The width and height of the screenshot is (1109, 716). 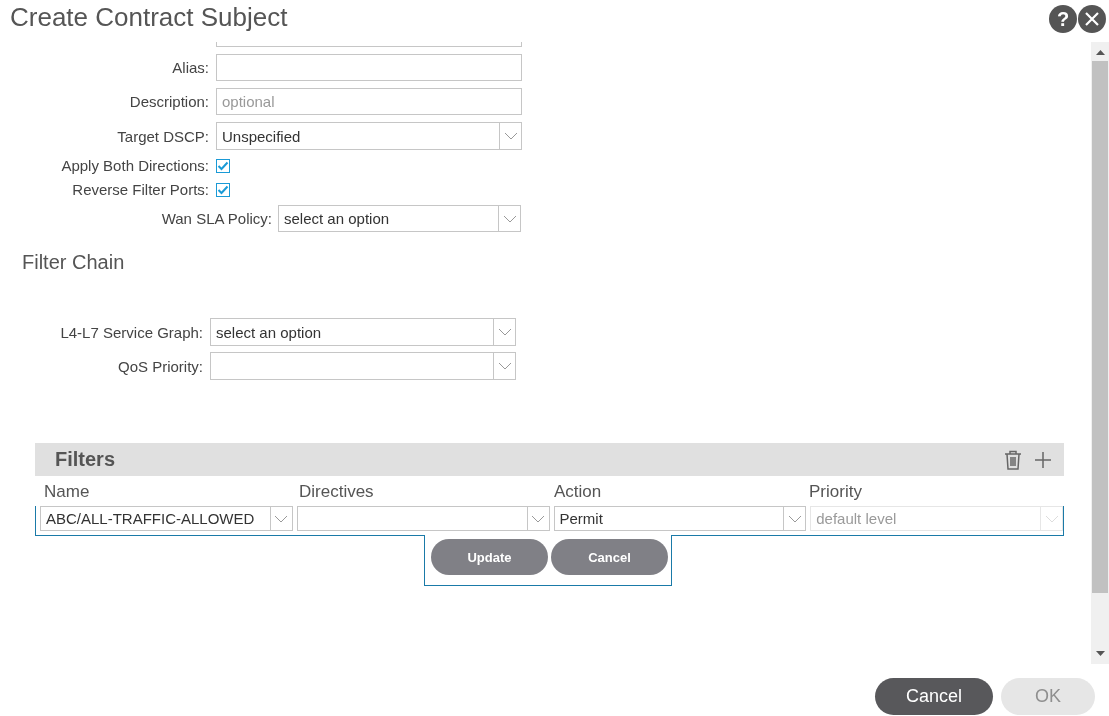 What do you see at coordinates (578, 492) in the screenshot?
I see `column-header: Action` at bounding box center [578, 492].